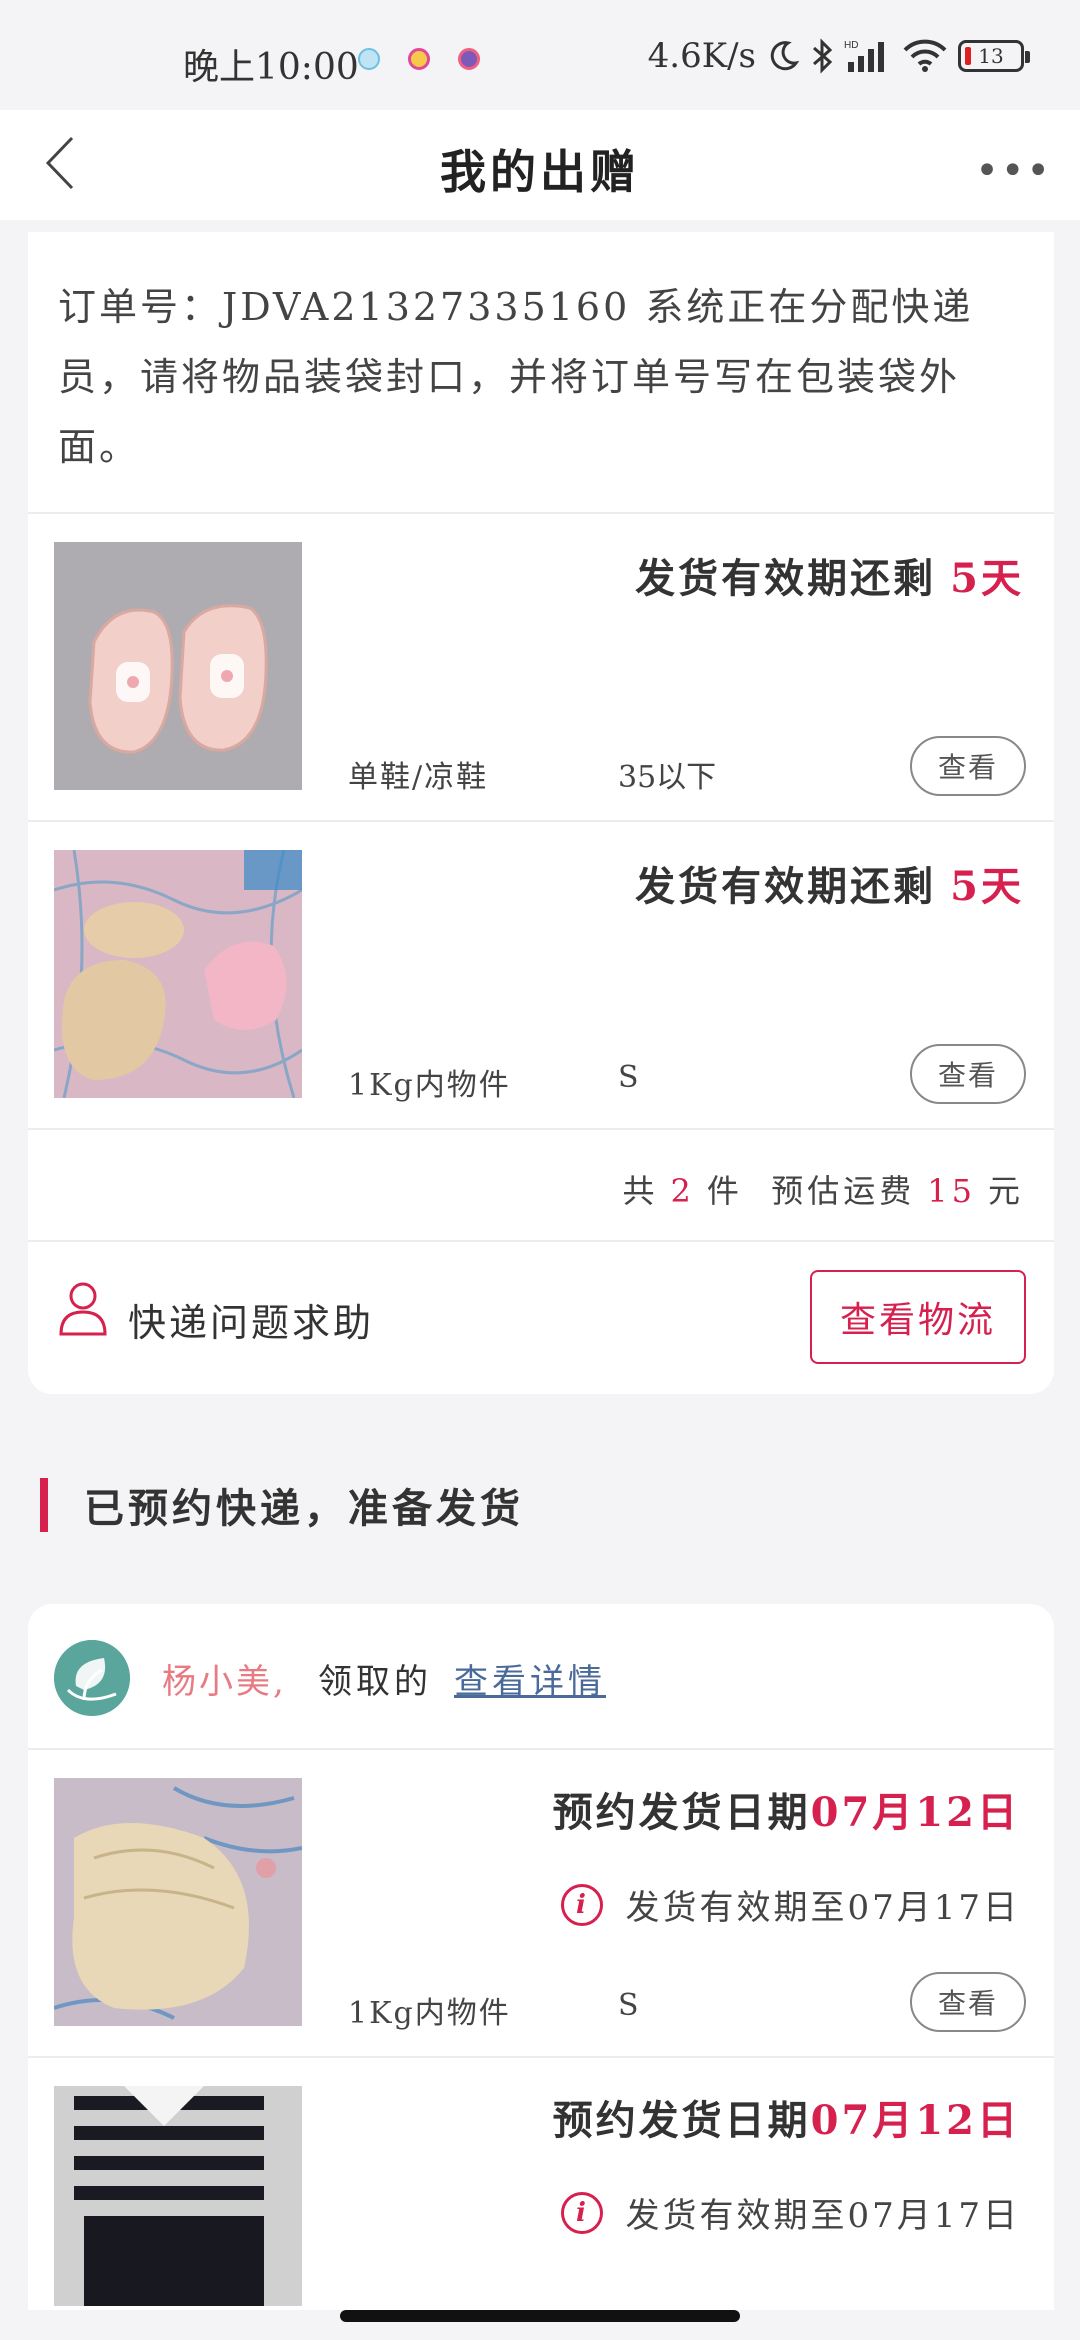  I want to click on list-item: 发货有效期还剩 5天 1Kg内物件 S 查看, so click(541, 975).